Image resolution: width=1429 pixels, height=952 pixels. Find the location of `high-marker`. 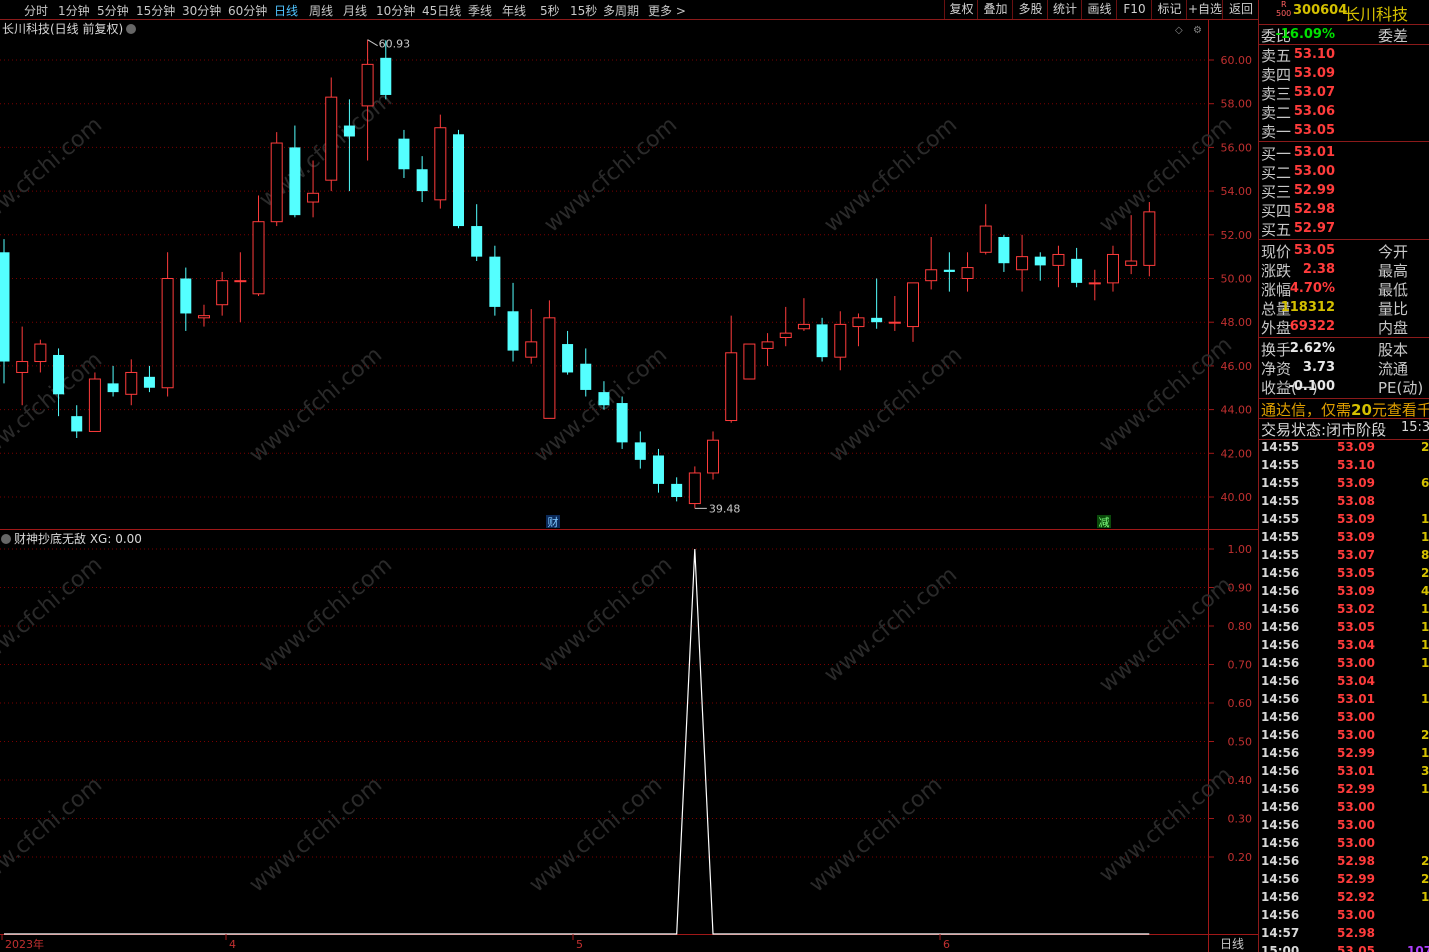

high-marker is located at coordinates (372, 43).